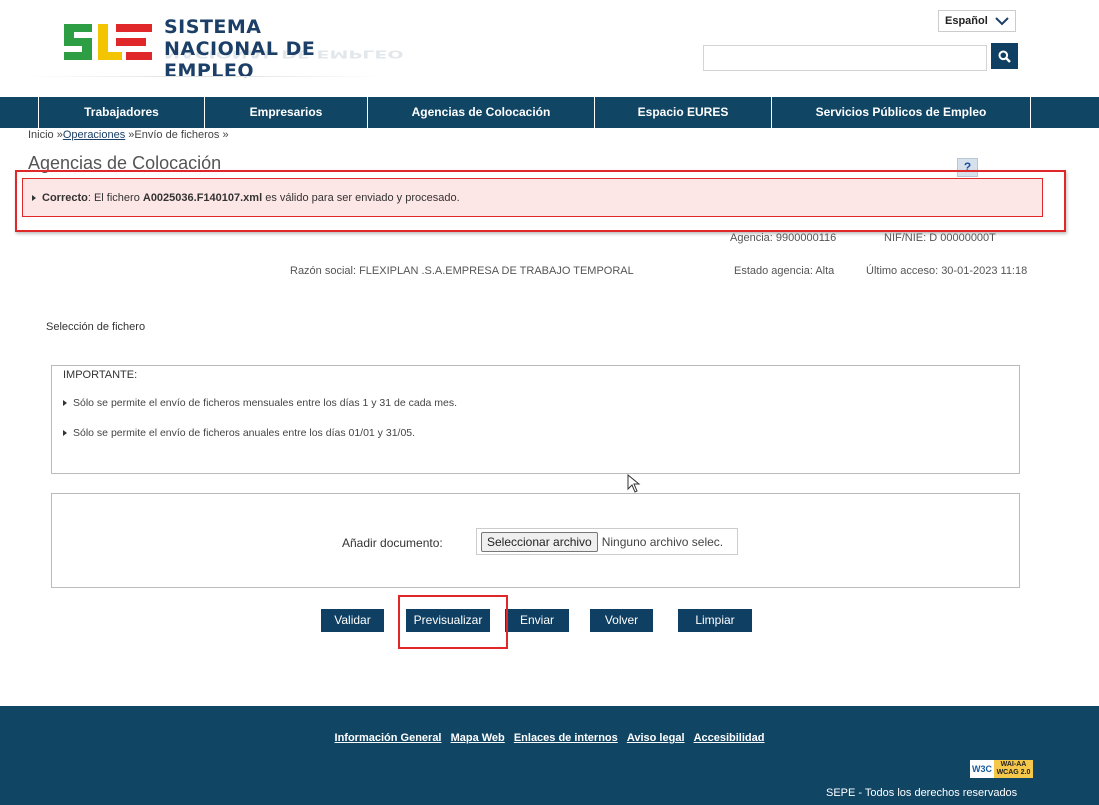 Image resolution: width=1099 pixels, height=805 pixels. What do you see at coordinates (784, 271) in the screenshot?
I see `agency-status: Estado agencia: Alta` at bounding box center [784, 271].